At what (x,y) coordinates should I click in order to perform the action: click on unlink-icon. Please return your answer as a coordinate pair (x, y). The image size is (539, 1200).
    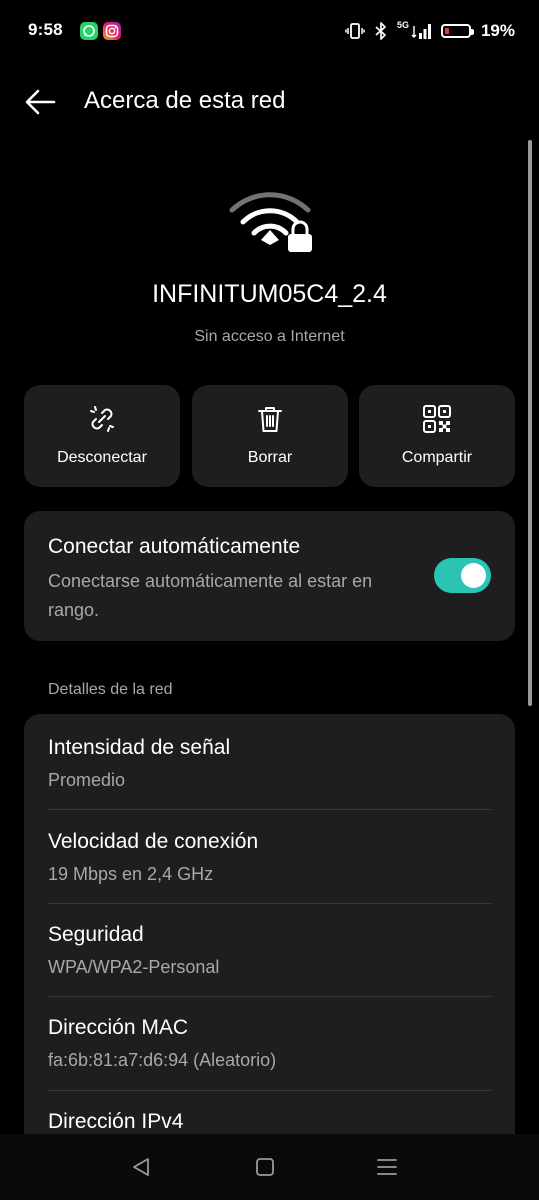
    Looking at the image, I should click on (102, 419).